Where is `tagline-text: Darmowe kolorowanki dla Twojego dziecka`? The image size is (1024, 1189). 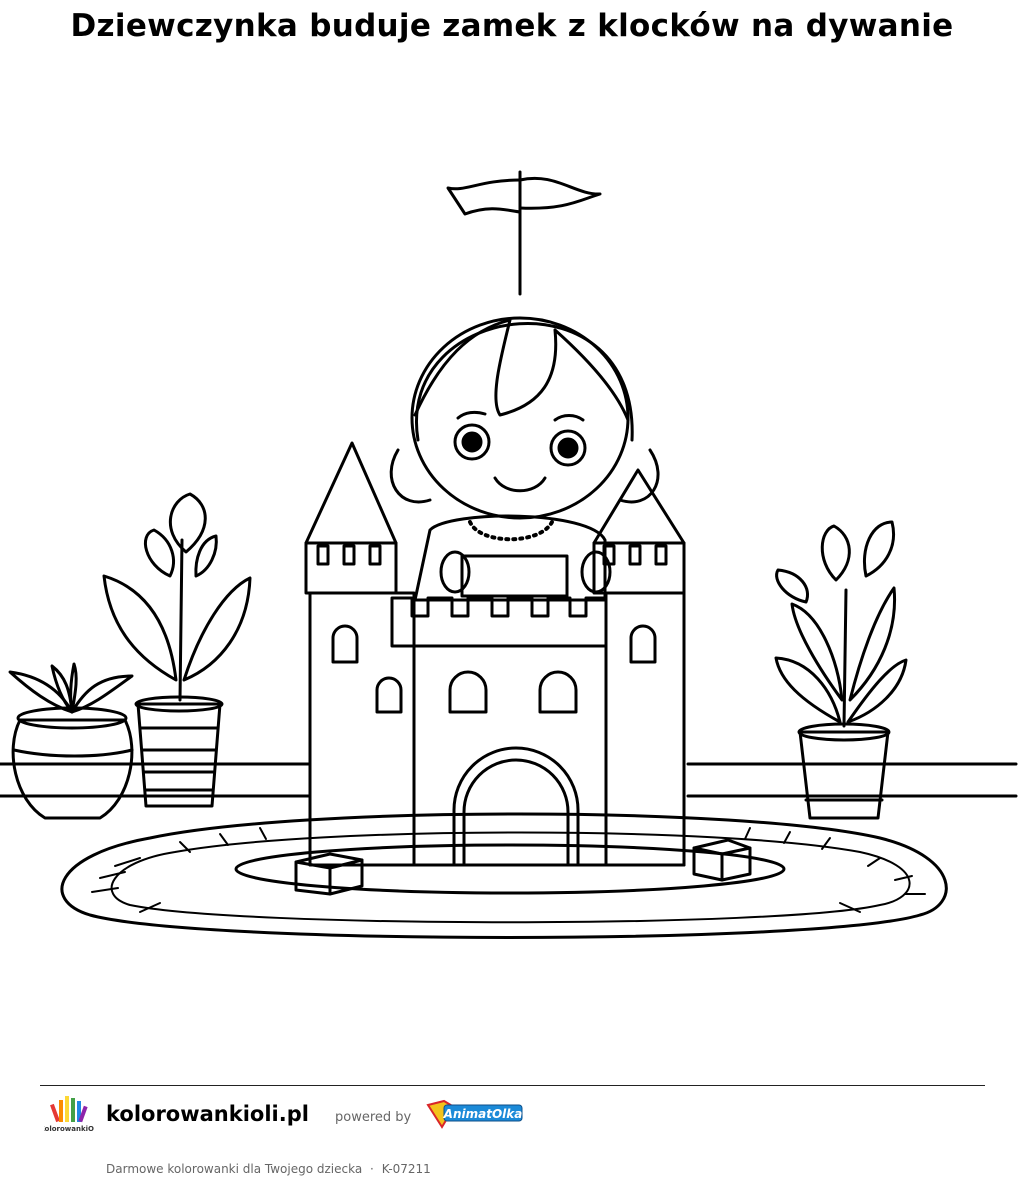
tagline-text: Darmowe kolorowanki dla Twojego dziecka is located at coordinates (234, 1169).